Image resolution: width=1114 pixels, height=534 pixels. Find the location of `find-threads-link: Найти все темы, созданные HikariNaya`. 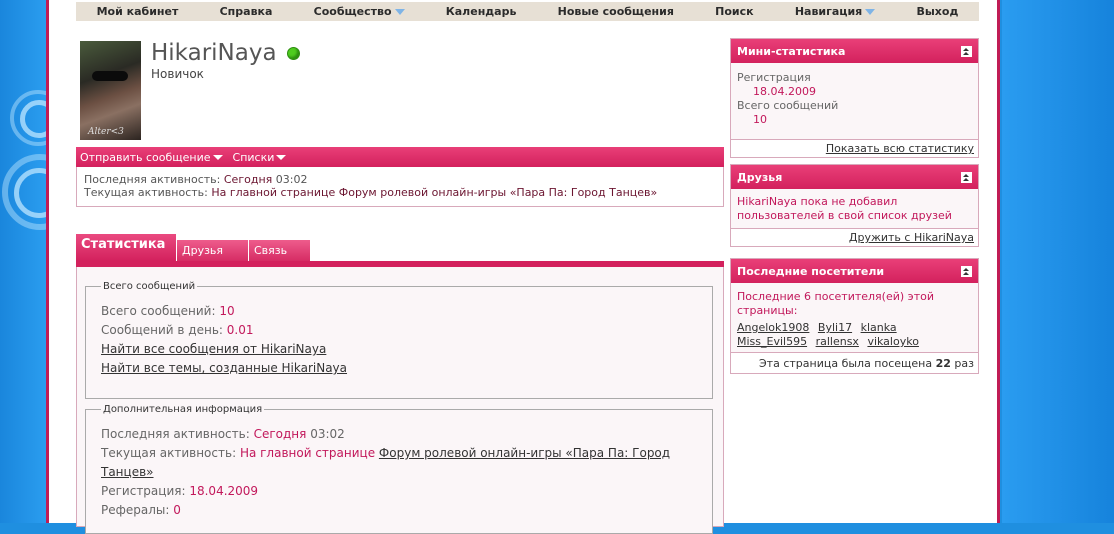

find-threads-link: Найти все темы, созданные HikariNaya is located at coordinates (224, 368).